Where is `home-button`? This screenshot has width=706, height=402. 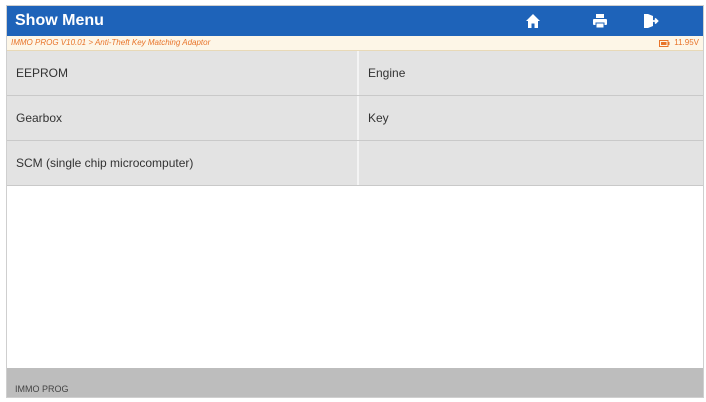
home-button is located at coordinates (533, 21).